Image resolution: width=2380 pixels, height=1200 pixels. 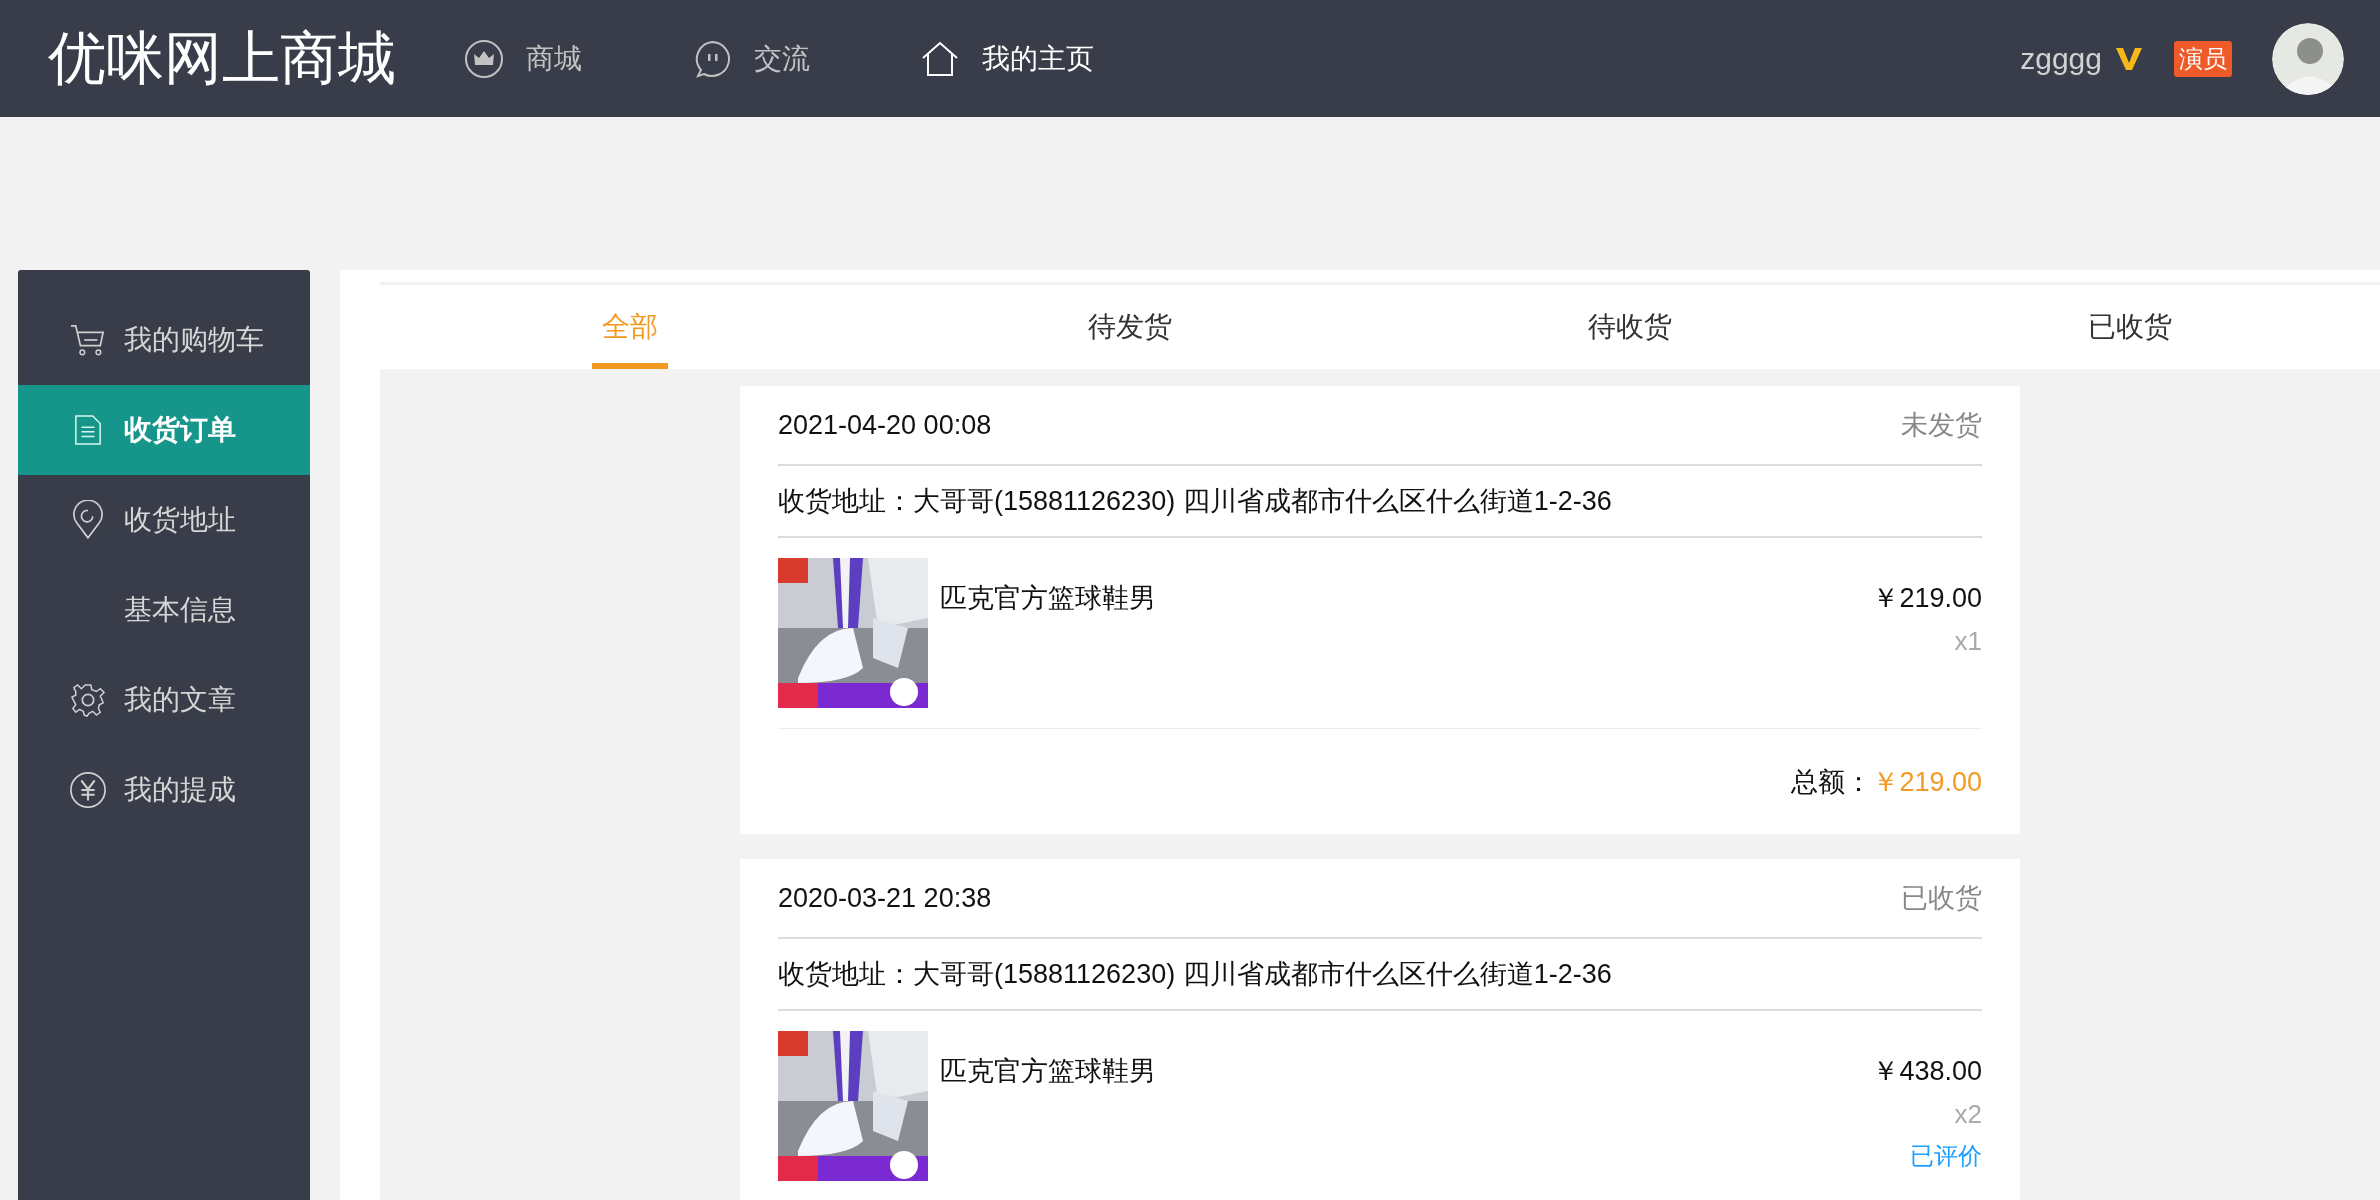 What do you see at coordinates (164, 430) in the screenshot?
I see `sidebar-item: 收货订单` at bounding box center [164, 430].